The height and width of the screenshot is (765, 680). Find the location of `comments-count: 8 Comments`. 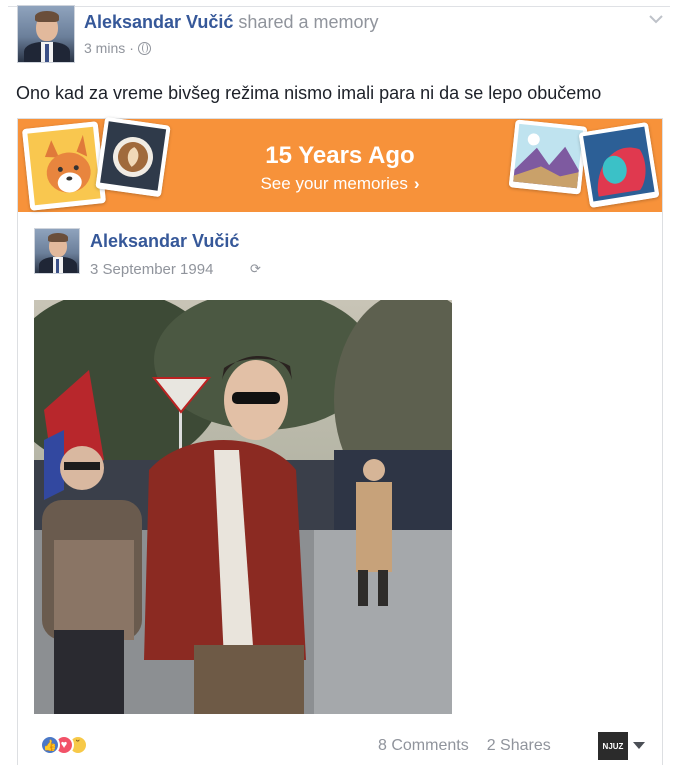

comments-count: 8 Comments is located at coordinates (423, 745).